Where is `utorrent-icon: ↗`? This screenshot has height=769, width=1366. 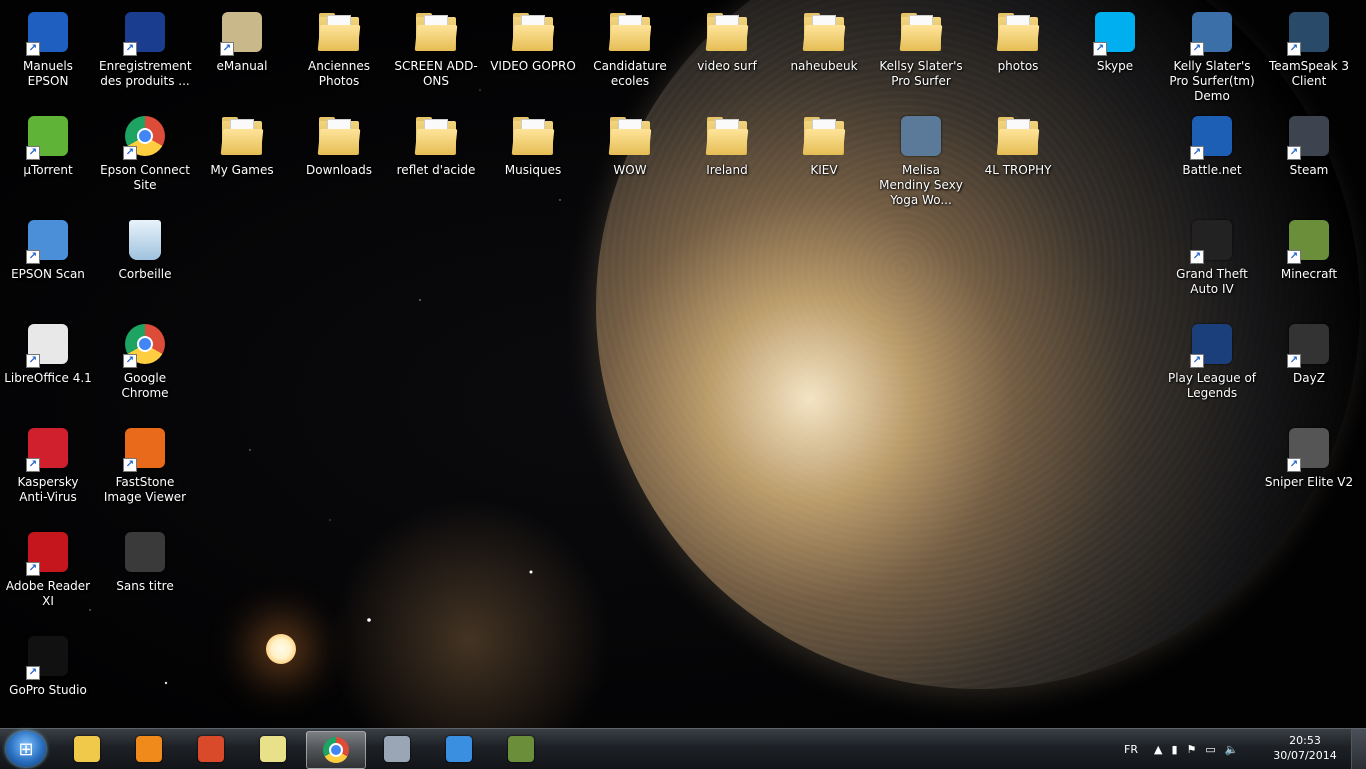 utorrent-icon: ↗ is located at coordinates (48, 136).